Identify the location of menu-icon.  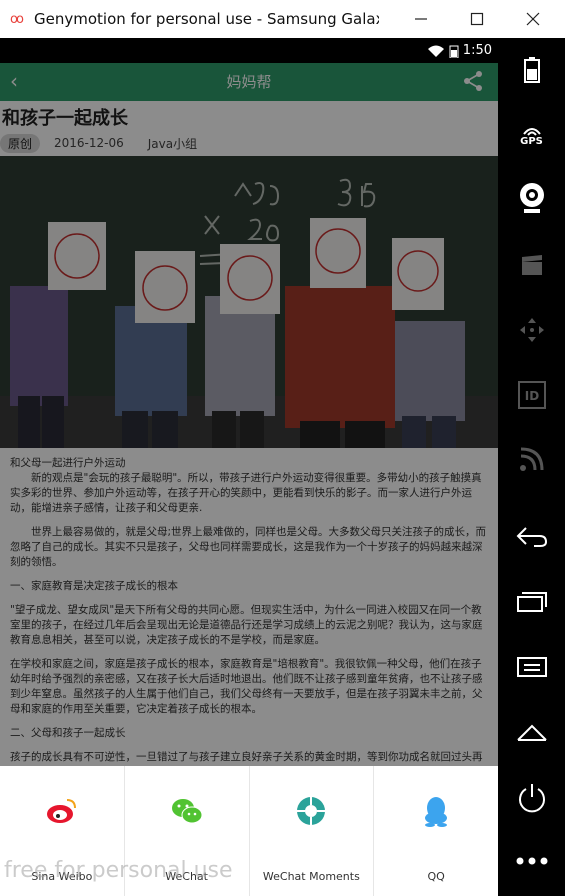
(531, 667).